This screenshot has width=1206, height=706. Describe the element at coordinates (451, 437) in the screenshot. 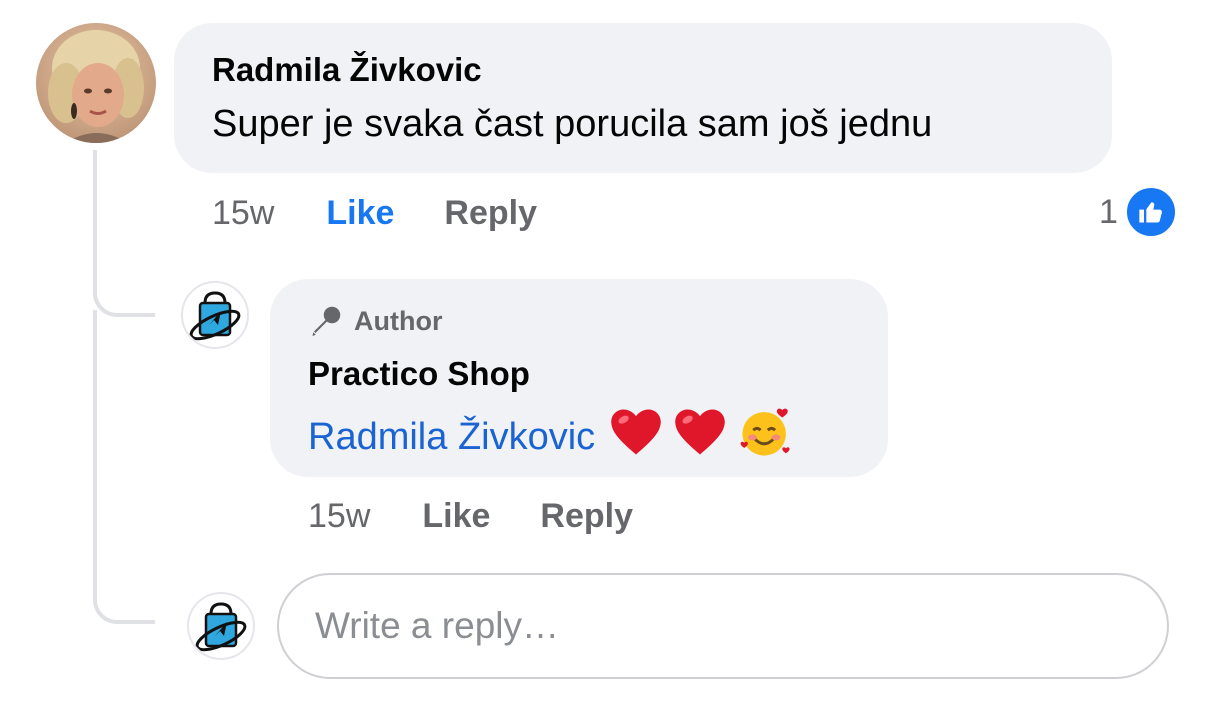

I see `mention-link: Radmila Živkovic` at that location.